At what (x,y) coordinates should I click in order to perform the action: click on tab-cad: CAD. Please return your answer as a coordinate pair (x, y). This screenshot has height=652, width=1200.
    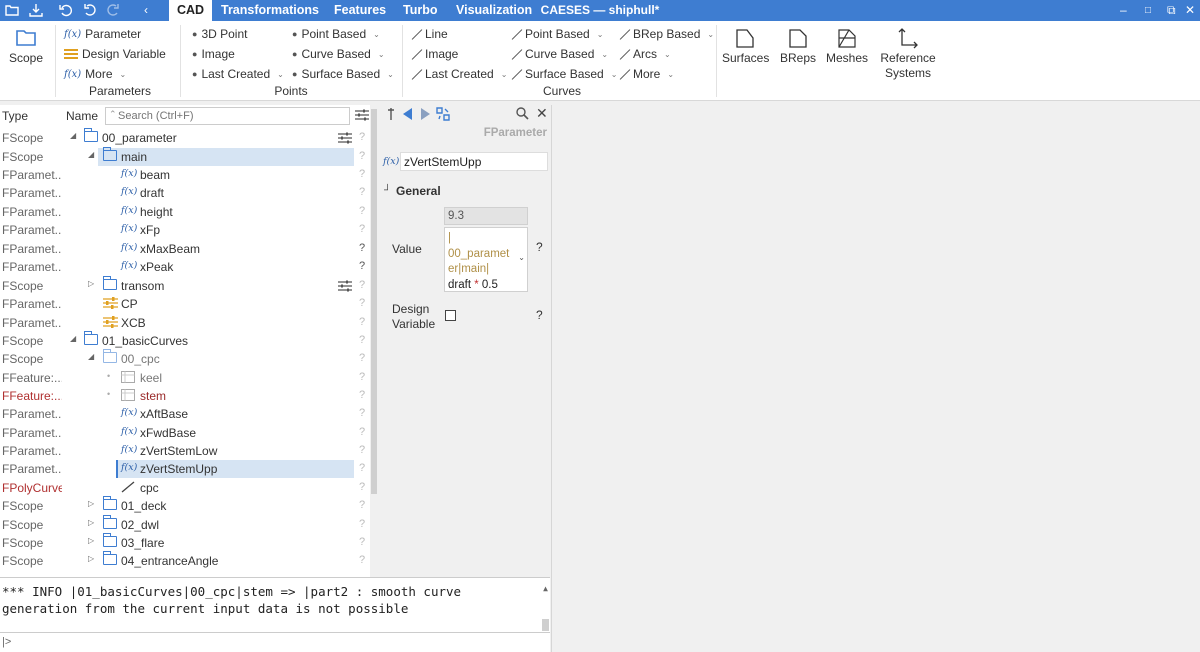
    Looking at the image, I should click on (191, 10).